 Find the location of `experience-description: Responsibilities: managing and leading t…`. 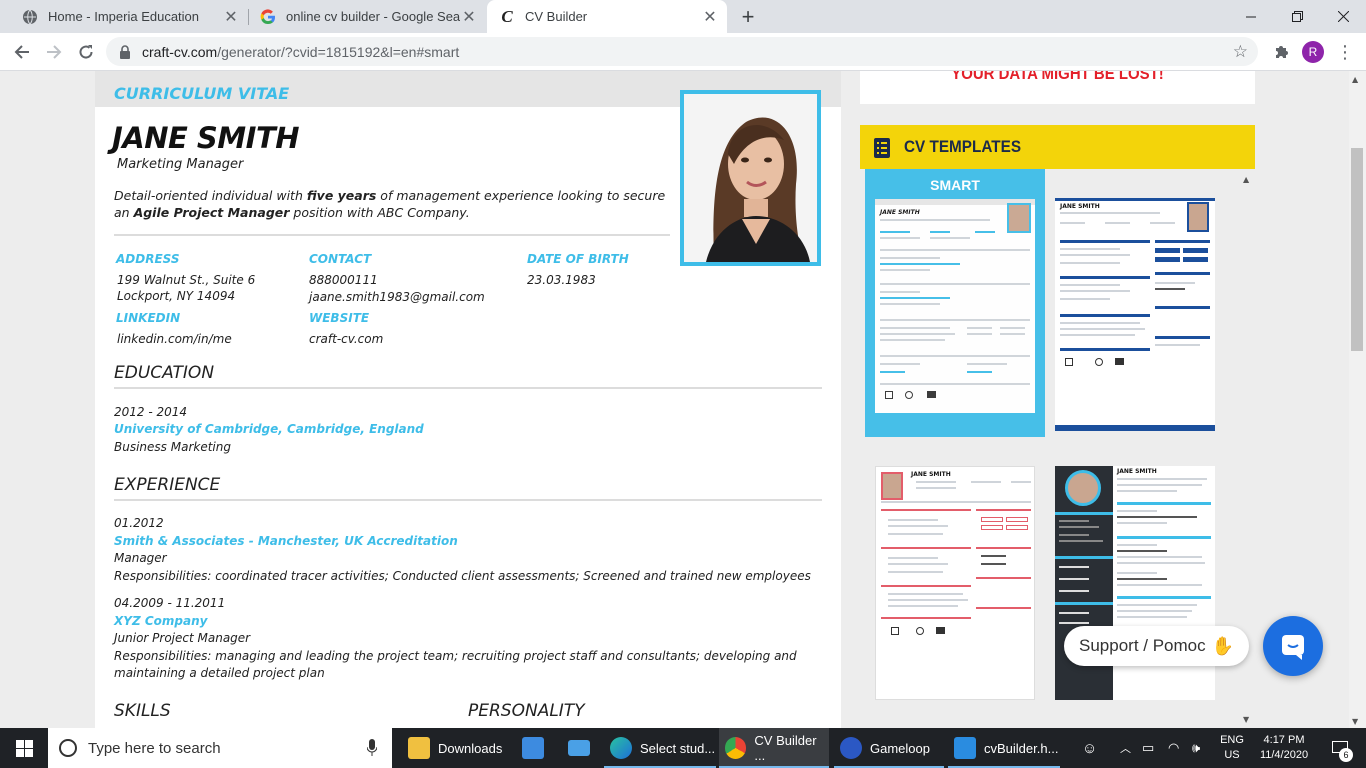

experience-description: Responsibilities: managing and leading t… is located at coordinates (470, 665).